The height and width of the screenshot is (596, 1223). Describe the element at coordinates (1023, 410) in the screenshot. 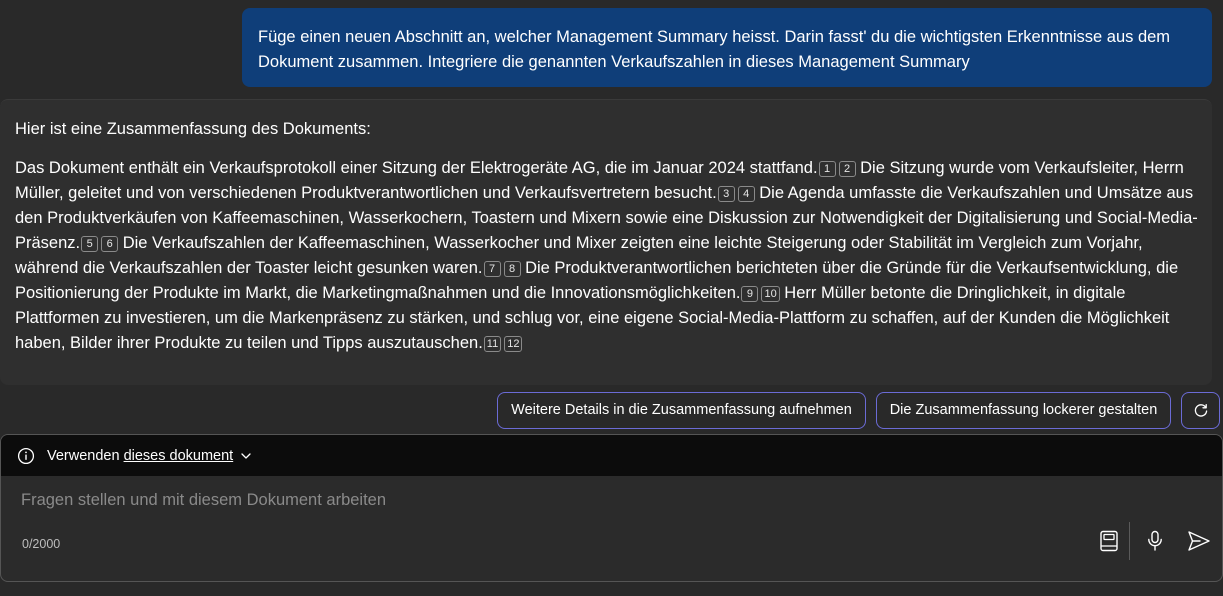

I see `suggestion-casual-tone-button: Die Zusammenfassung lockerer gestalten` at that location.